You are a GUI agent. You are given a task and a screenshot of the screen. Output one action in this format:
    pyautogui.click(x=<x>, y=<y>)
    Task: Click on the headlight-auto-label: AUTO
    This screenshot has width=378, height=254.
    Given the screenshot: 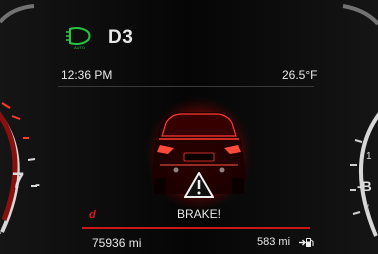 What is the action you would take?
    pyautogui.click(x=79, y=47)
    